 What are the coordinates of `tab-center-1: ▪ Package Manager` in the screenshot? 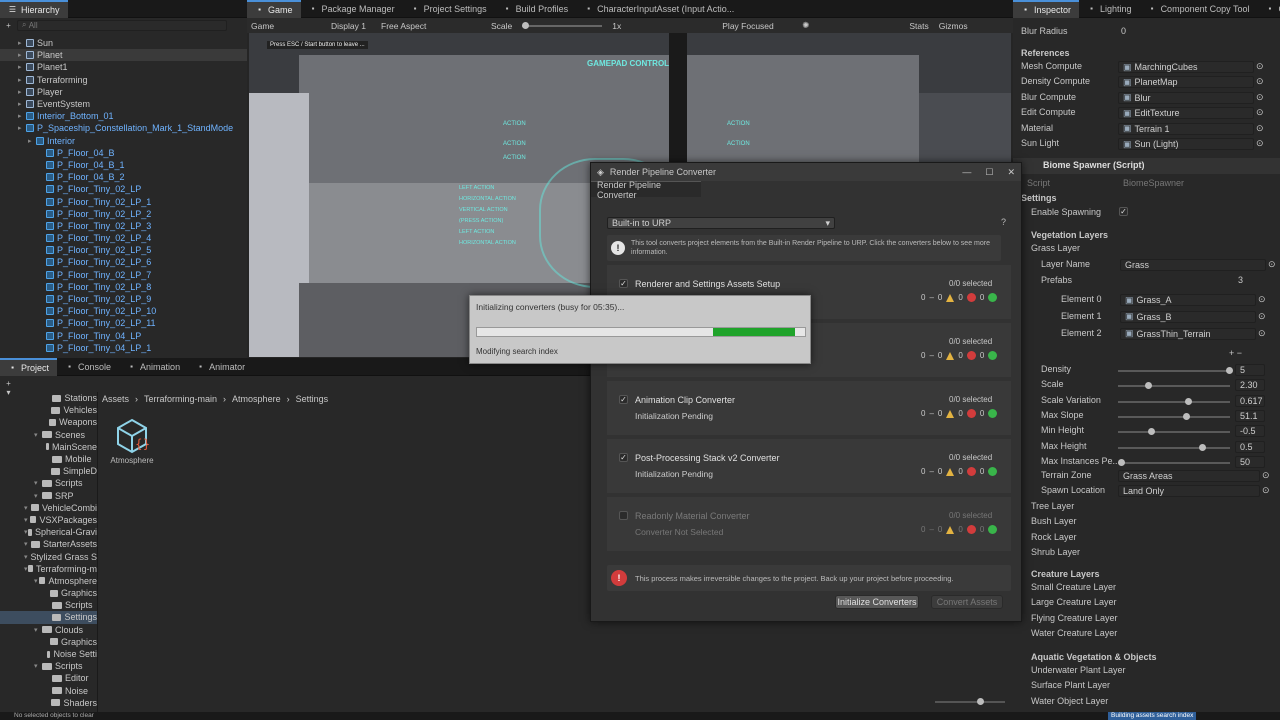 It's located at (352, 9).